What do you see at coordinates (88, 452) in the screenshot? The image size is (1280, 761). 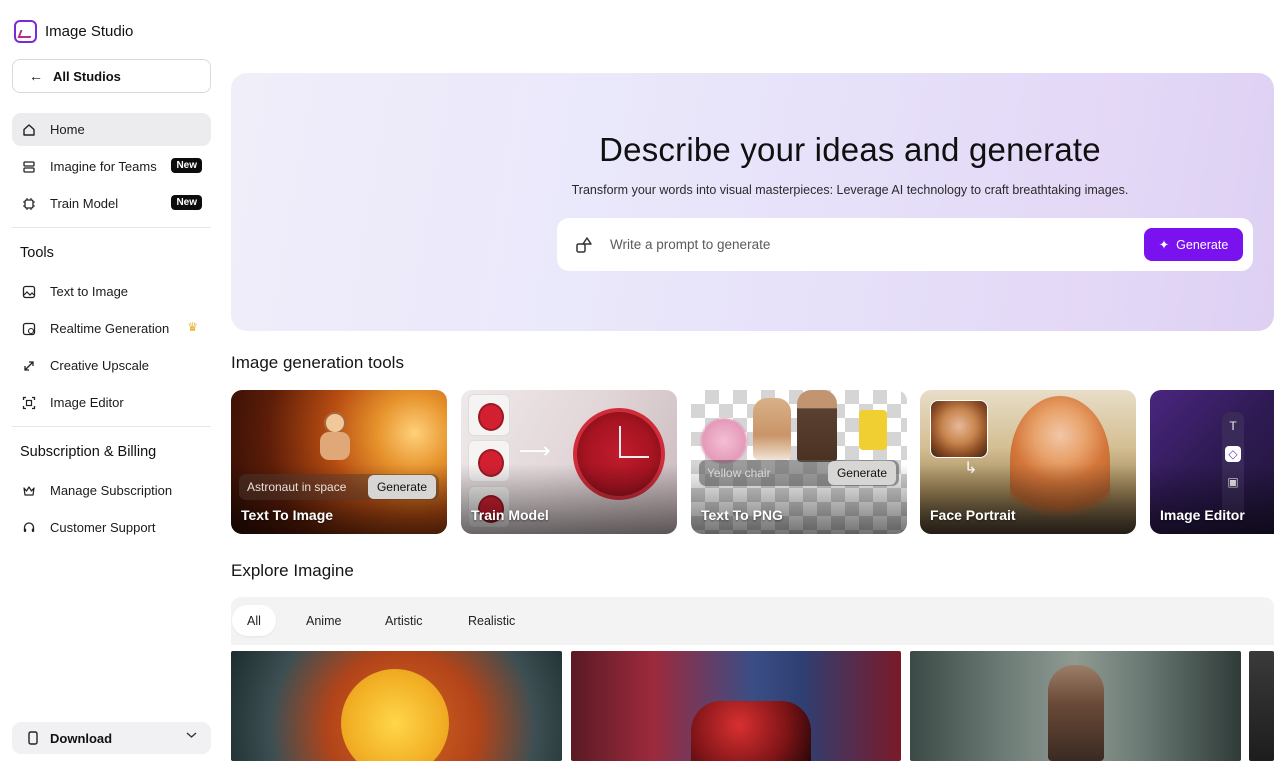 I see `billing-section-title: Subscription & Billing` at bounding box center [88, 452].